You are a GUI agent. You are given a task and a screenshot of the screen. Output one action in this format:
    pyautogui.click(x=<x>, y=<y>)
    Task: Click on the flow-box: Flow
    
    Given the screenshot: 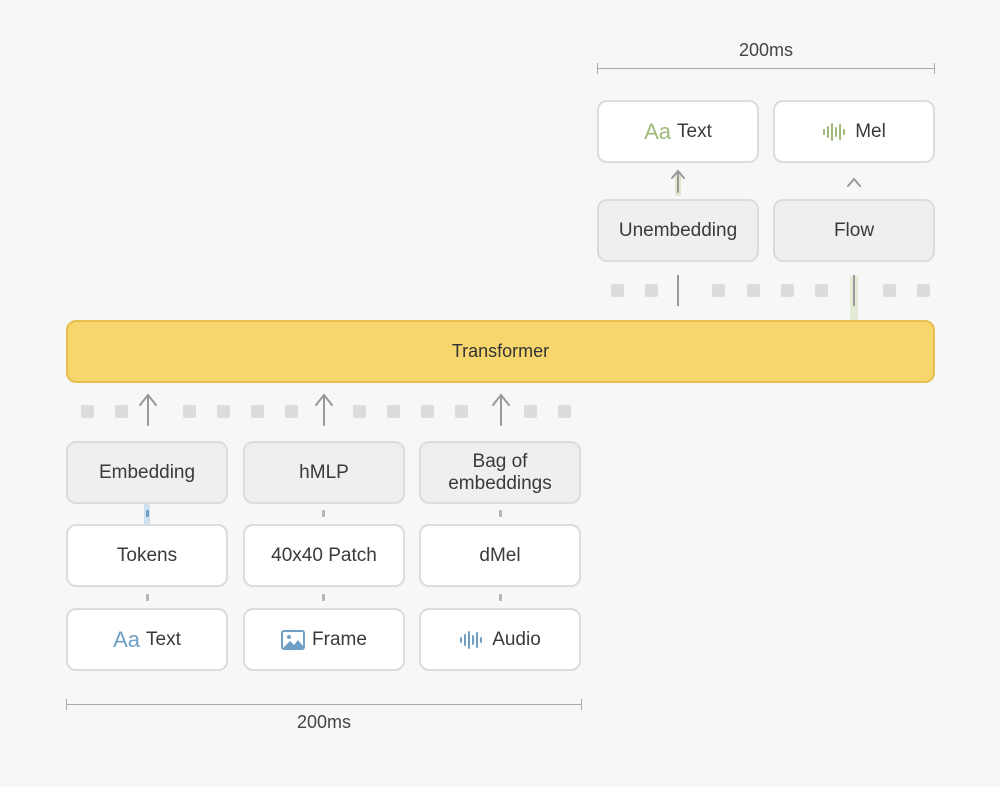 What is the action you would take?
    pyautogui.click(x=854, y=230)
    